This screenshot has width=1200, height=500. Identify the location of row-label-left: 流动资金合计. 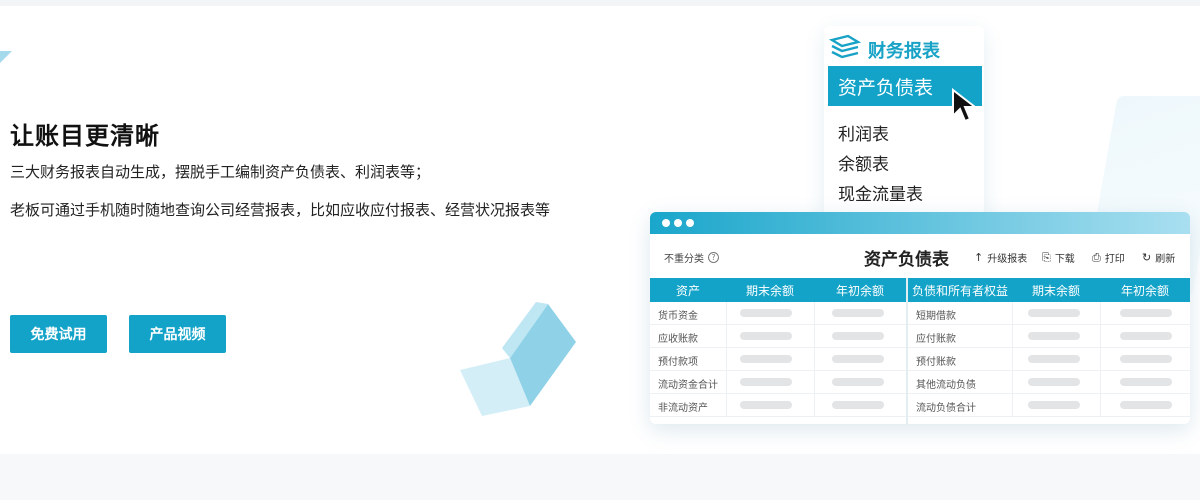
(688, 385).